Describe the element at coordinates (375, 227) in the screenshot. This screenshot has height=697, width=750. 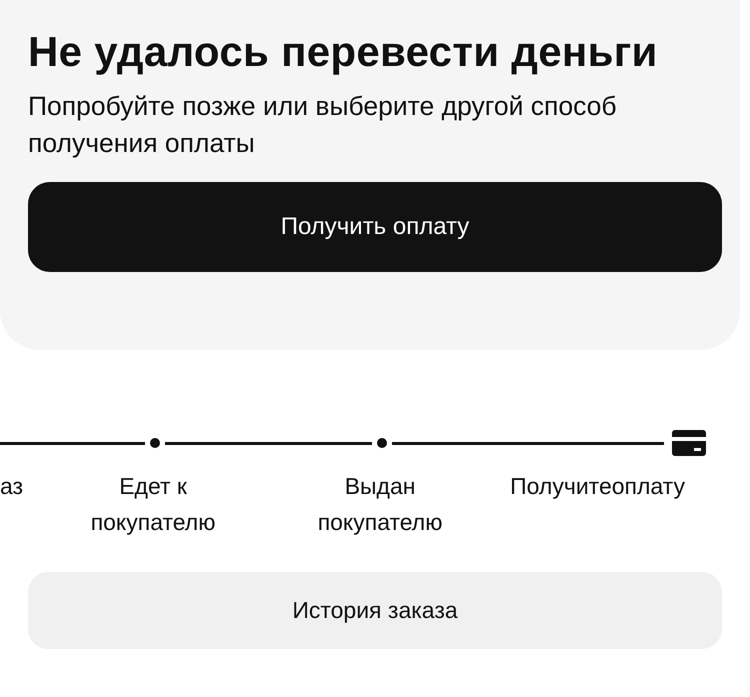
I see `get-payment-button: Получить оплату` at that location.